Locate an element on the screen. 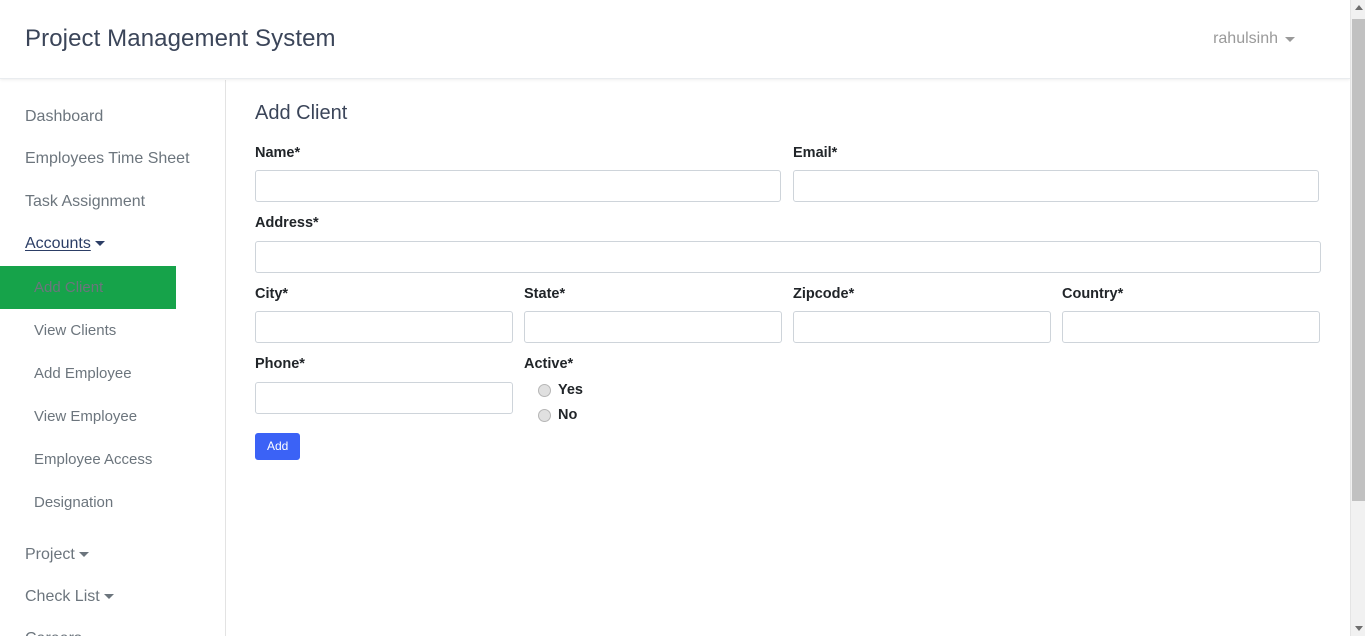 The height and width of the screenshot is (636, 1365). sidebar-item-accounts-label: Accounts is located at coordinates (58, 244).